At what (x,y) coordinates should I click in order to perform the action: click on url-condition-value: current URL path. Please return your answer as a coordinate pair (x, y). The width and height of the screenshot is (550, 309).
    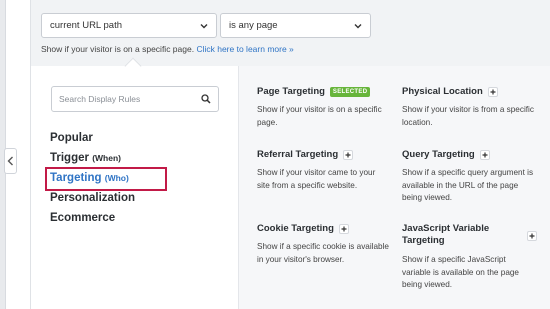
    Looking at the image, I should click on (86, 25).